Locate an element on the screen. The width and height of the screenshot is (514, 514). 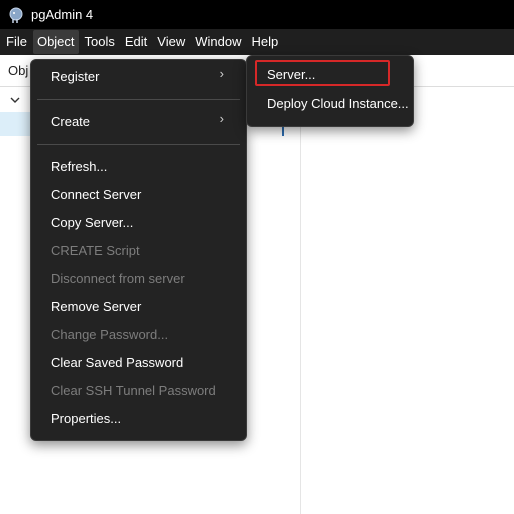
menu-window: Window is located at coordinates (218, 42).